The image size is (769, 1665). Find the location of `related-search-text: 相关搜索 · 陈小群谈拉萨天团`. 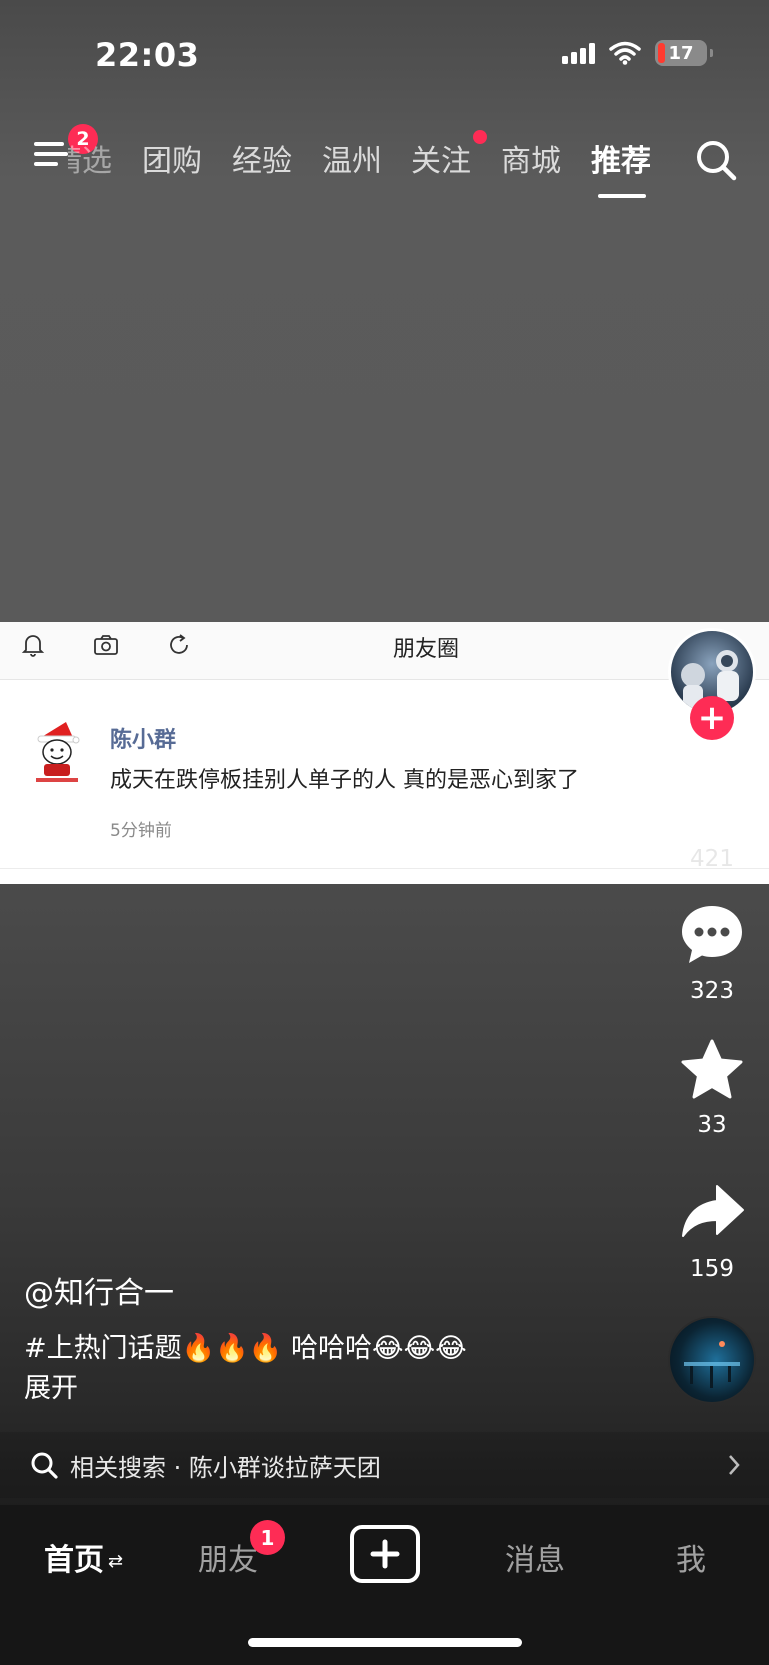

related-search-text: 相关搜索 · 陈小群谈拉萨天团 is located at coordinates (225, 1468).